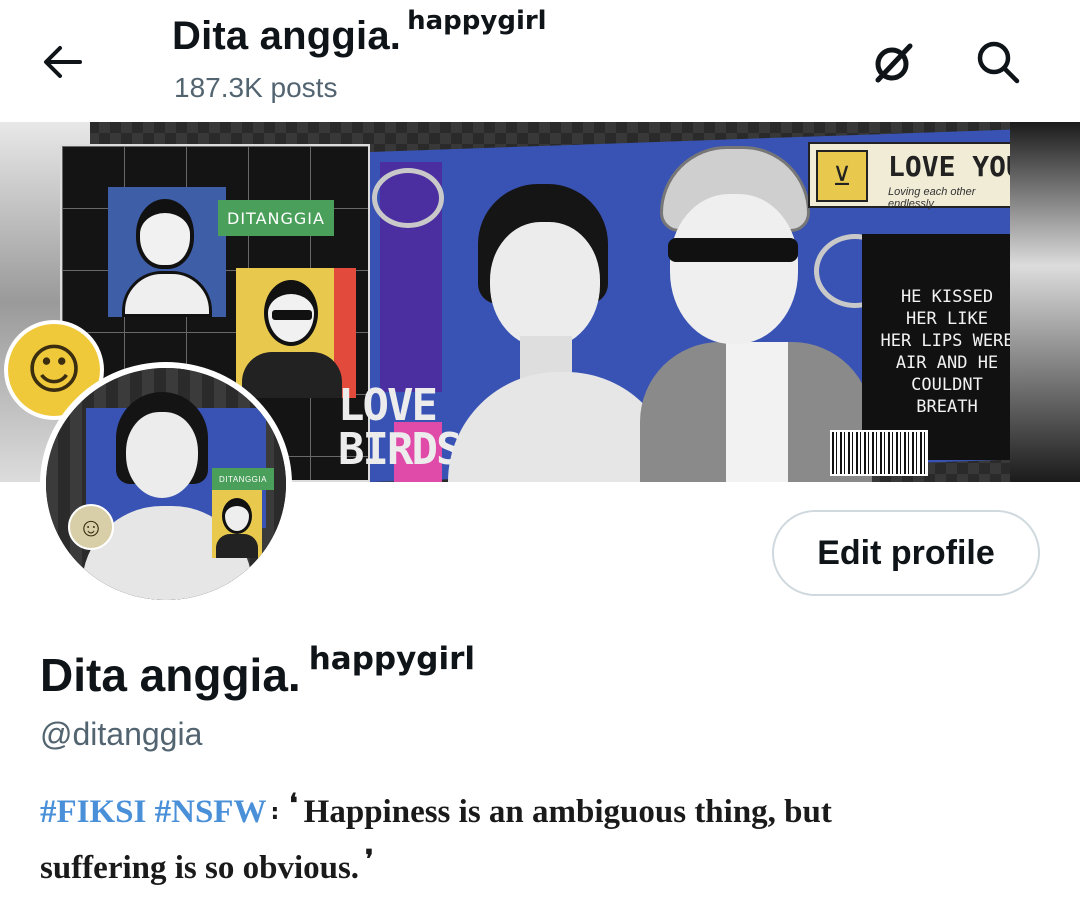  Describe the element at coordinates (243, 479) in the screenshot. I see `avatar-name-tag: DITANGGIA` at that location.